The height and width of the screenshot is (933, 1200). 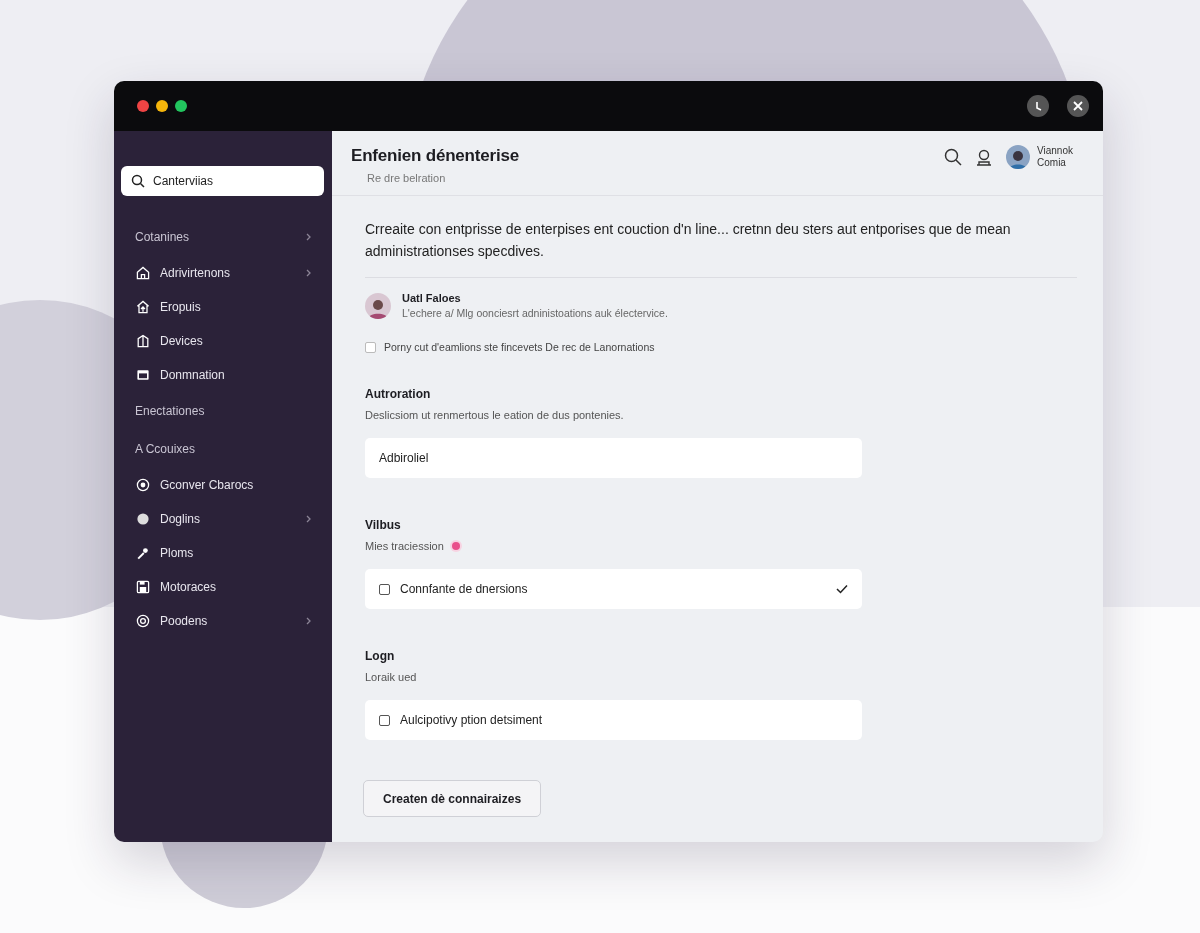 I want to click on page-title: Enfenien dénenterise, so click(x=435, y=156).